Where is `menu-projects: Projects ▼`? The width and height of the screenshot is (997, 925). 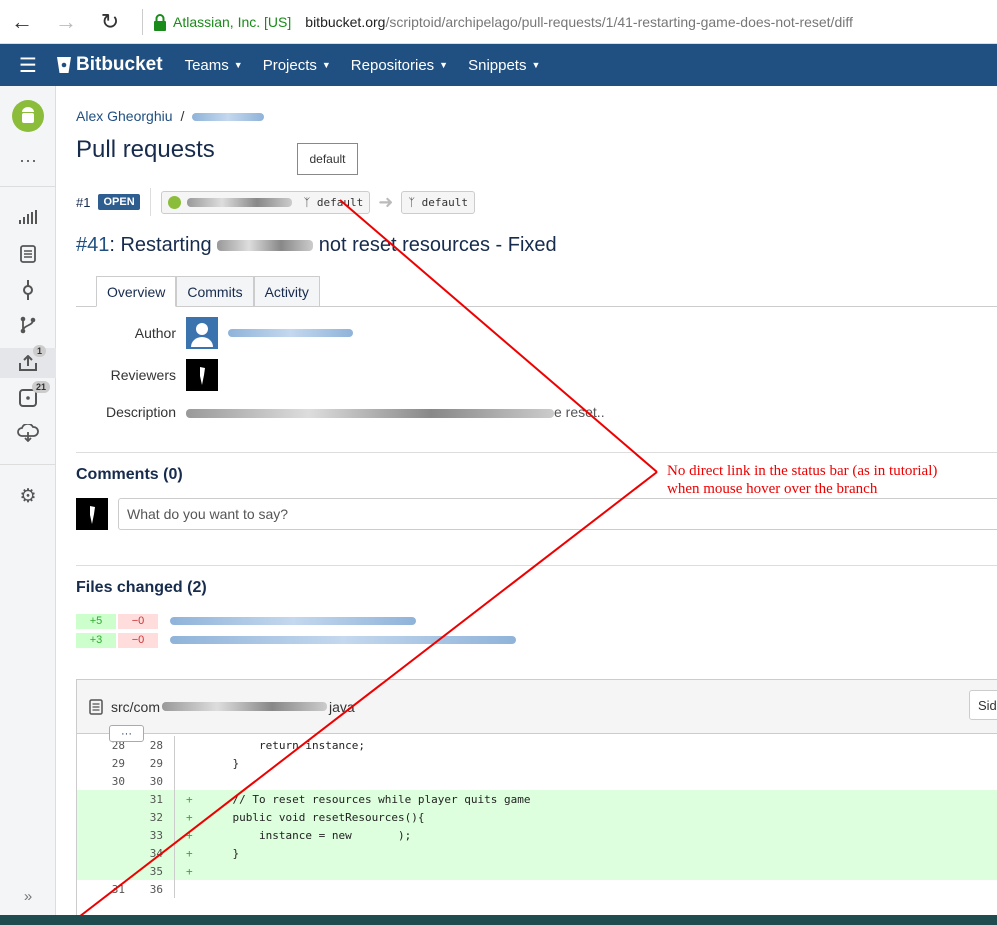
menu-projects: Projects ▼ is located at coordinates (297, 65).